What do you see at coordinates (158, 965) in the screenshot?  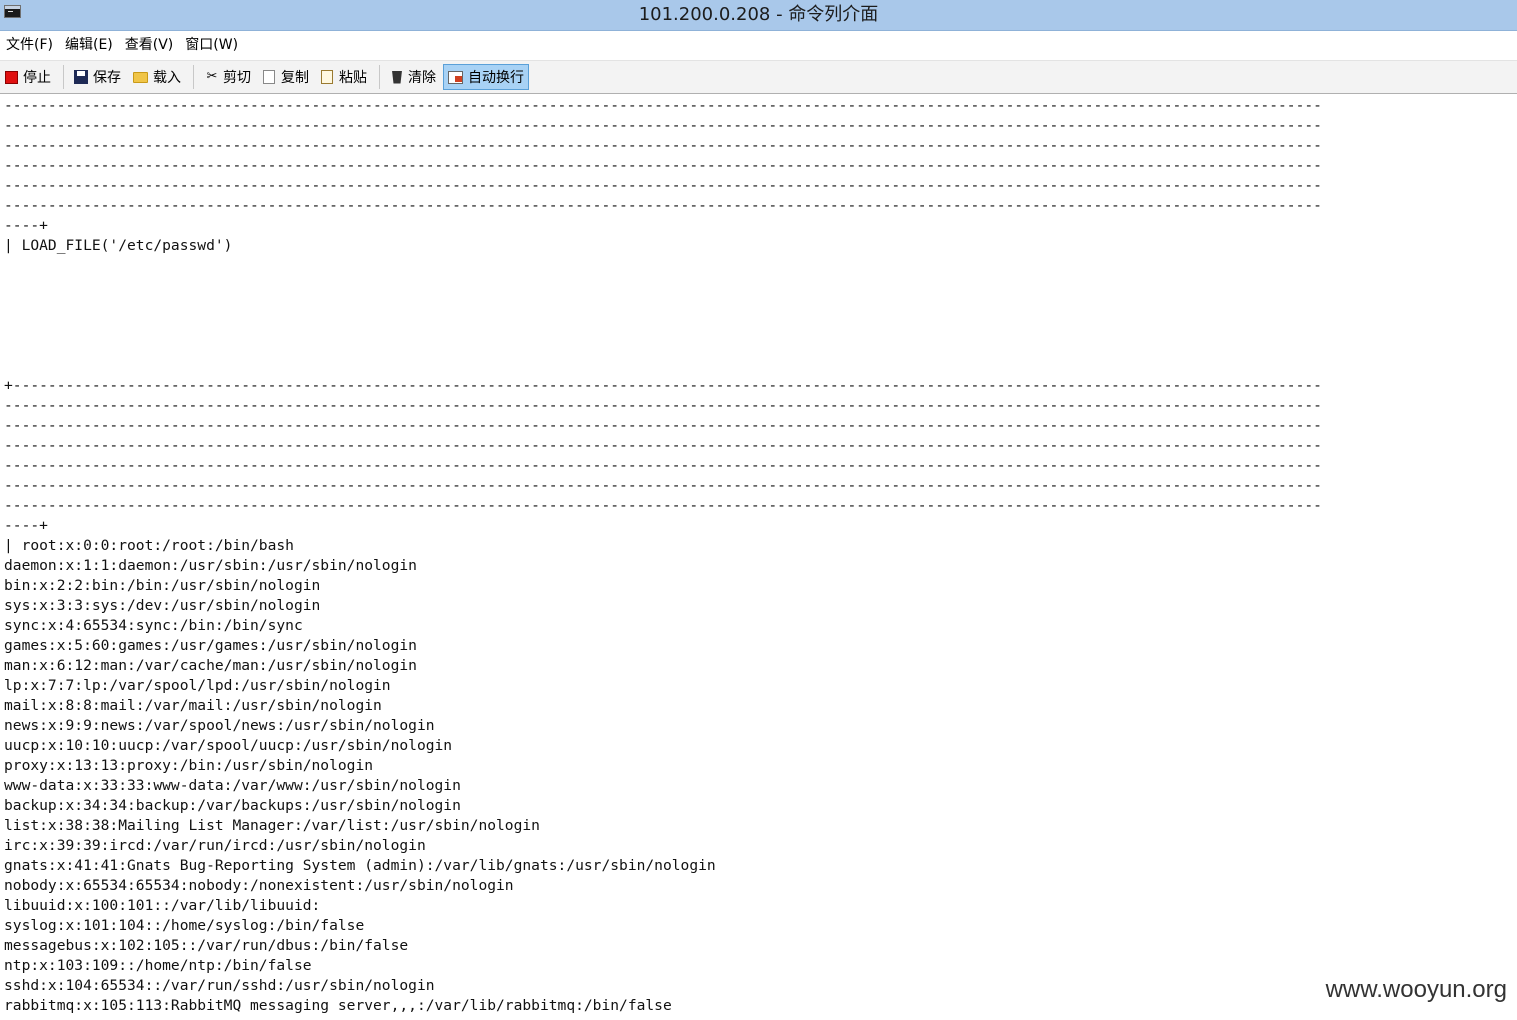 I see `console-line: ntp:x:103:109::/home/ntp:/bin/false` at bounding box center [158, 965].